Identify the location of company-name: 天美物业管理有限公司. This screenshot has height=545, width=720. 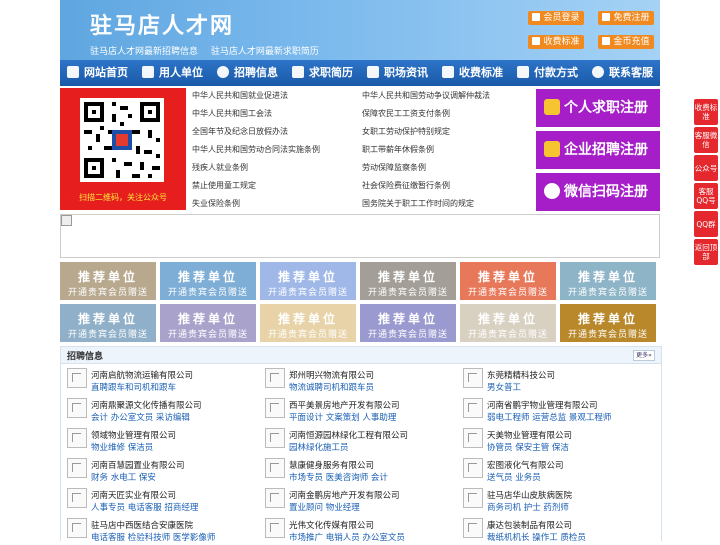
(529, 435).